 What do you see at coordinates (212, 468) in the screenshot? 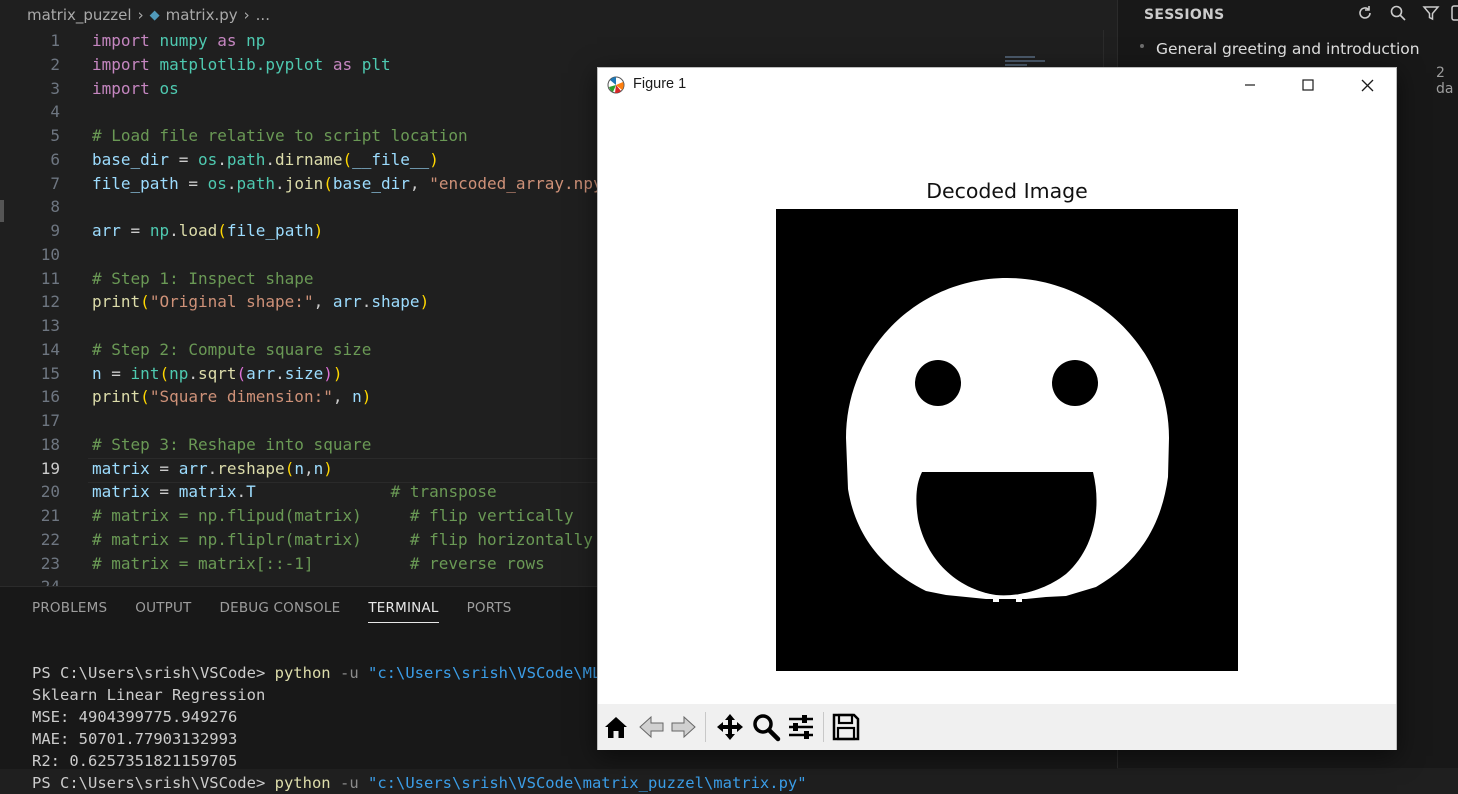
I see `code-text: matrix = arr.reshape(n,n)` at bounding box center [212, 468].